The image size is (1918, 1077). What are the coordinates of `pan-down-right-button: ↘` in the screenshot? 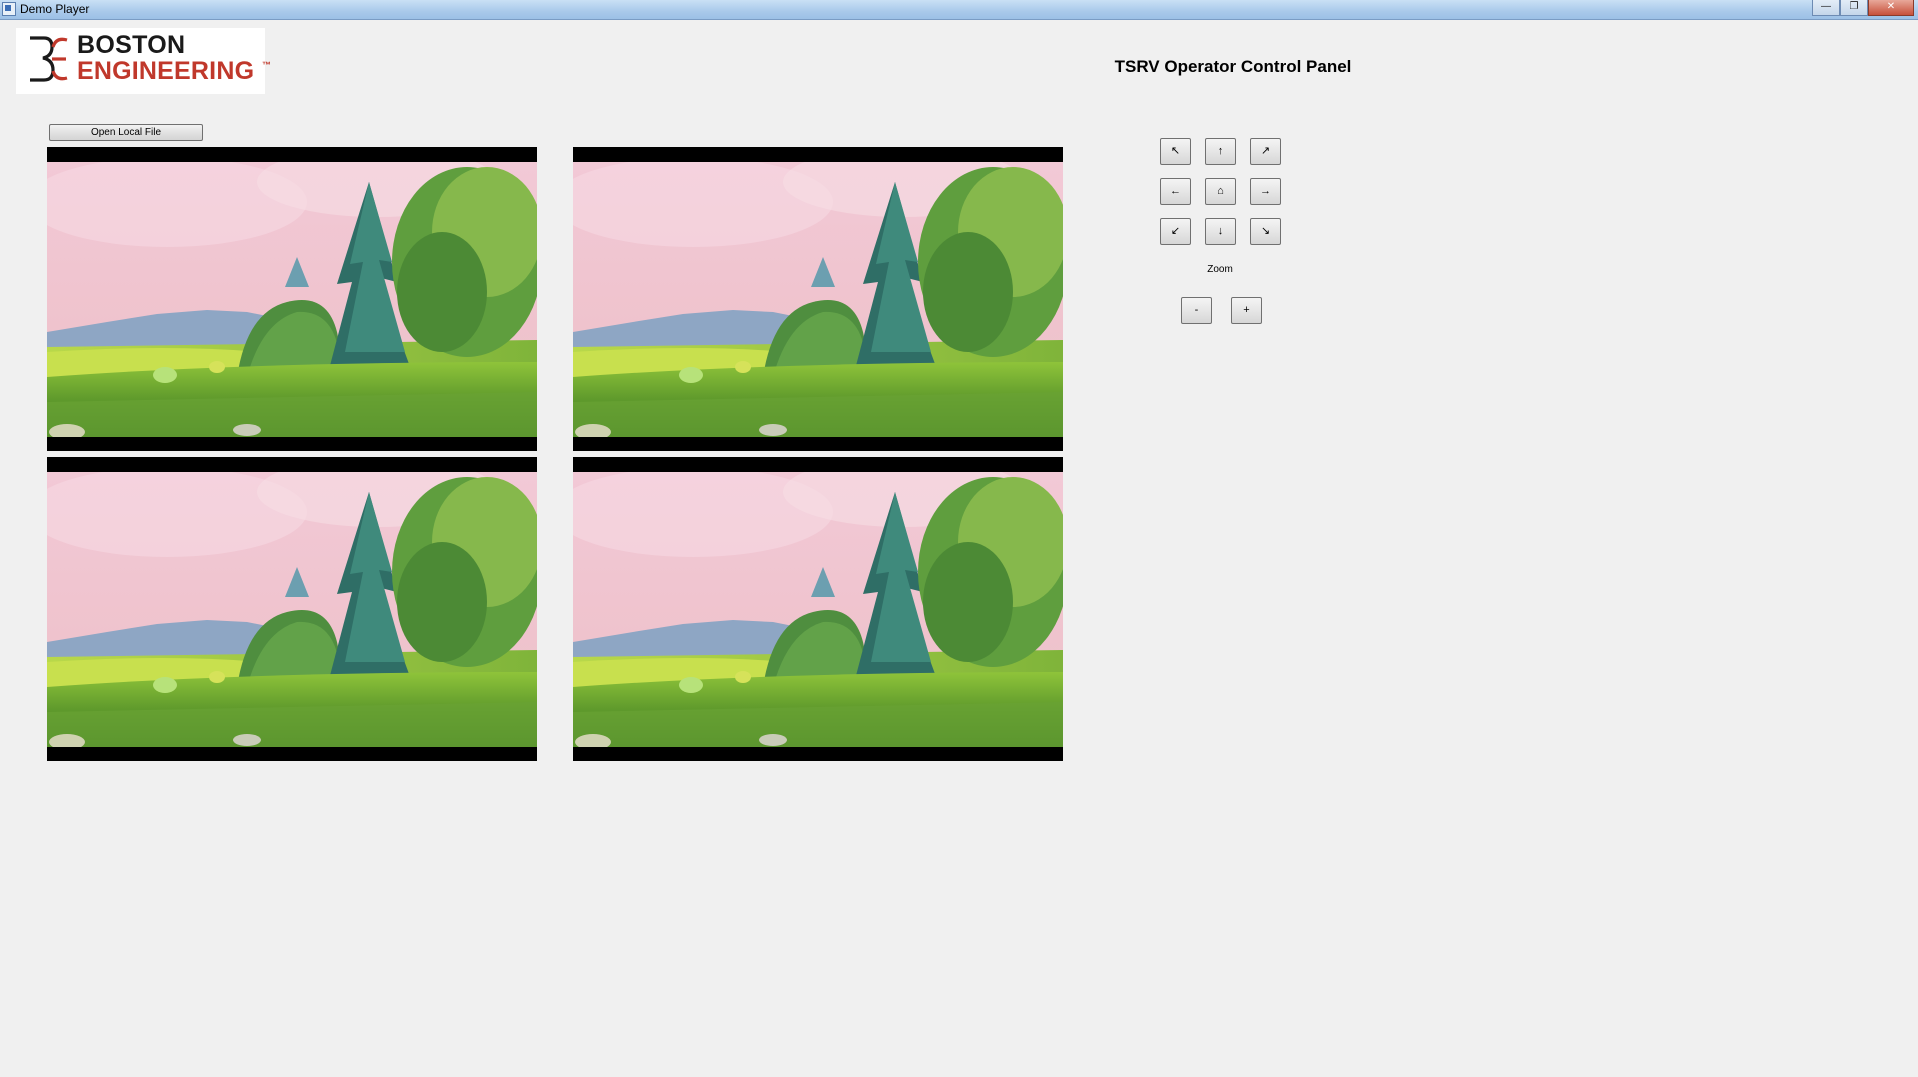 It's located at (1265, 231).